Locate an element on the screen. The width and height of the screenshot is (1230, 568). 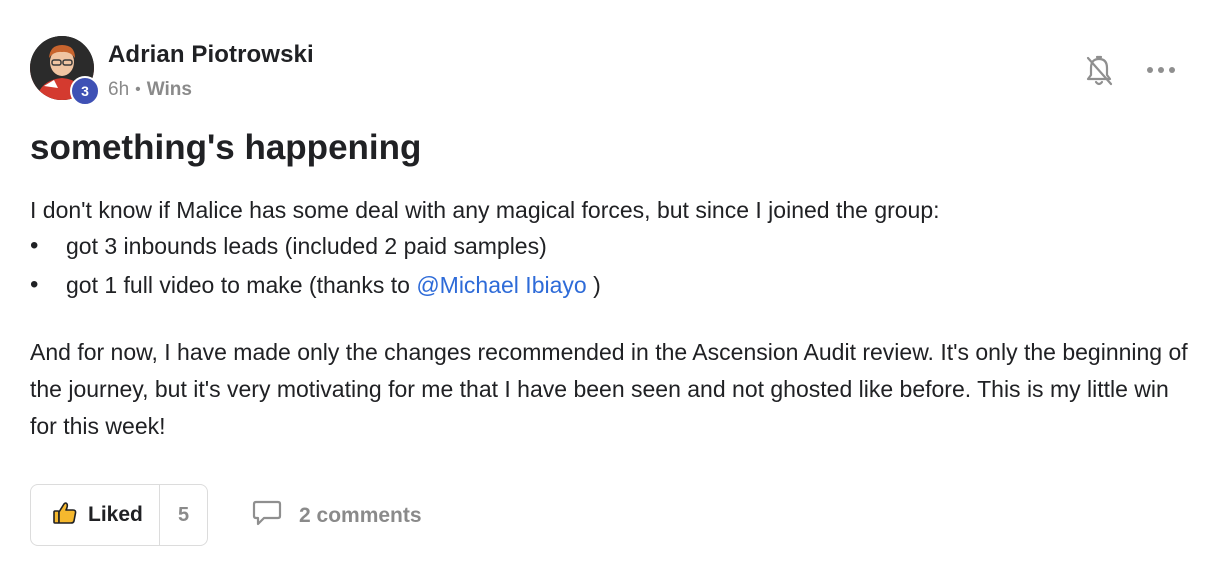
post-time: 6h is located at coordinates (119, 89).